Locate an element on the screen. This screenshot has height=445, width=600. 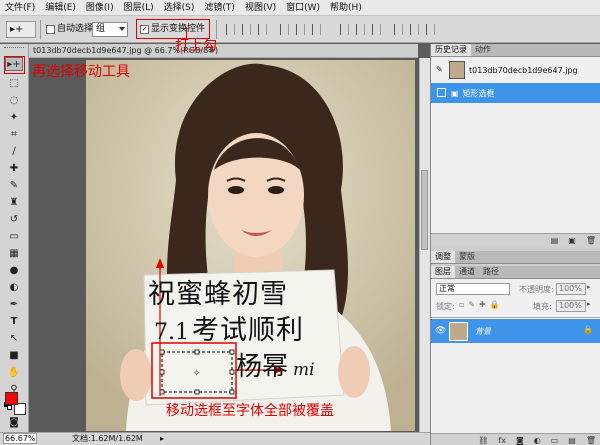
history-brush-source-icon: ✎ is located at coordinates (439, 69).